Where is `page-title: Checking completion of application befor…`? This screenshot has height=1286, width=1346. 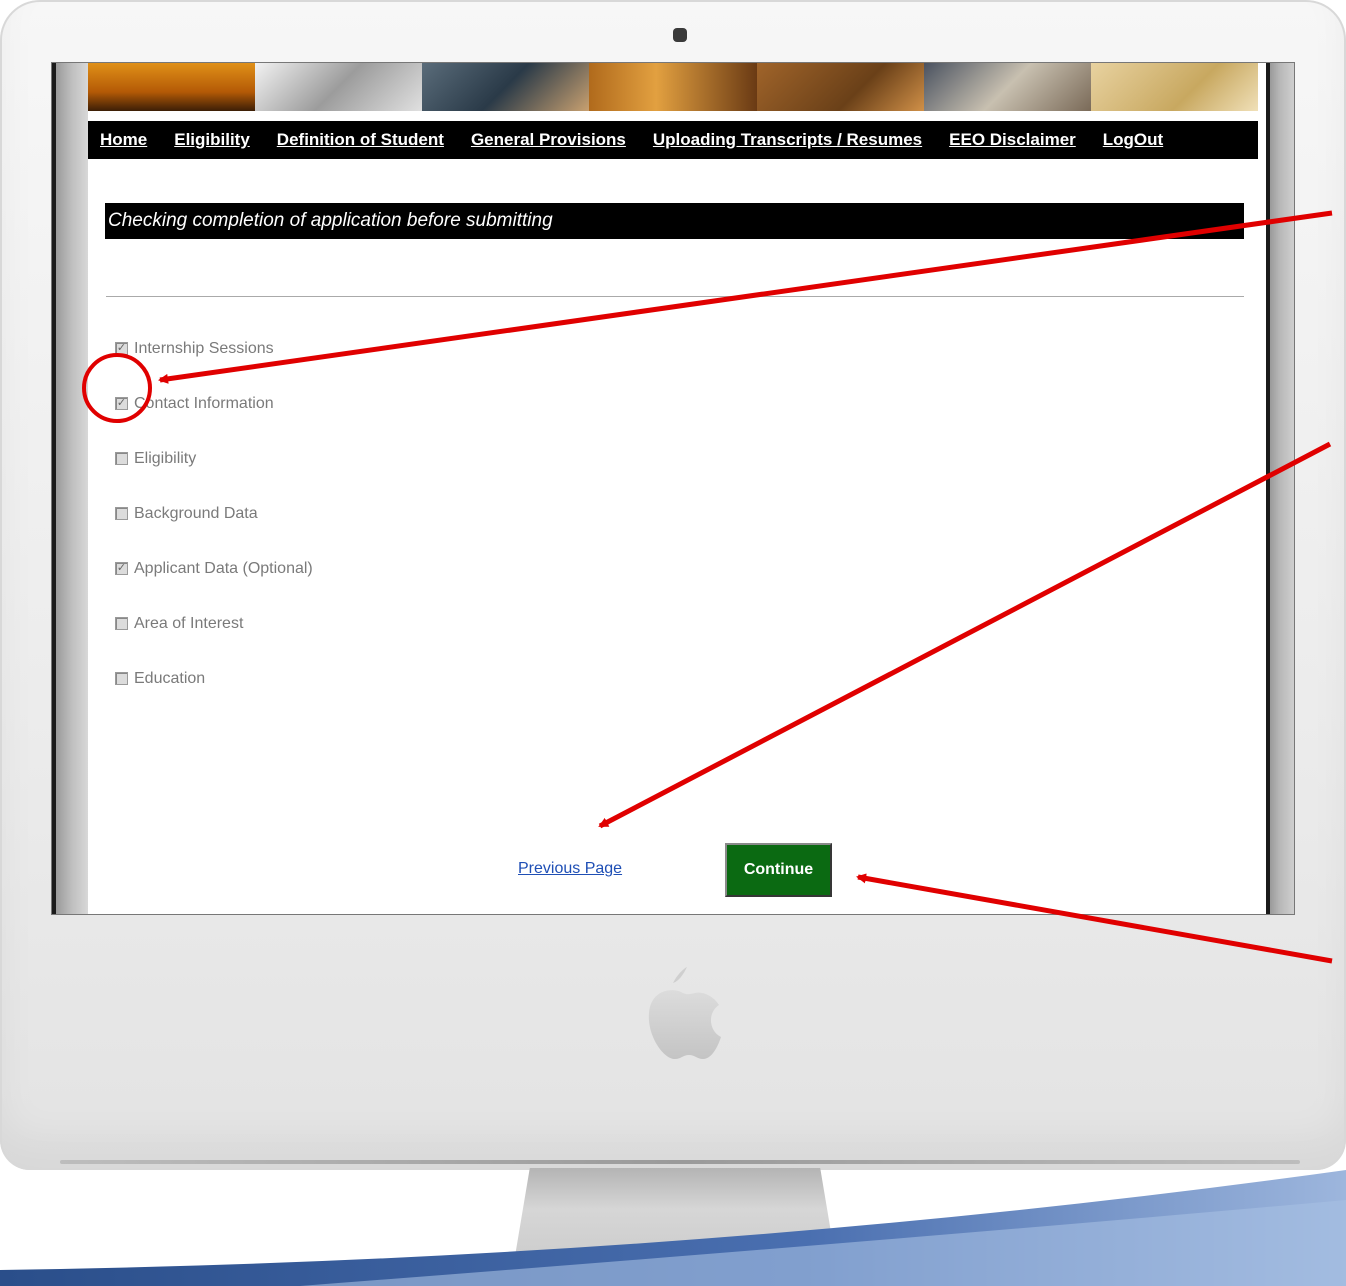 page-title: Checking completion of application befor… is located at coordinates (674, 221).